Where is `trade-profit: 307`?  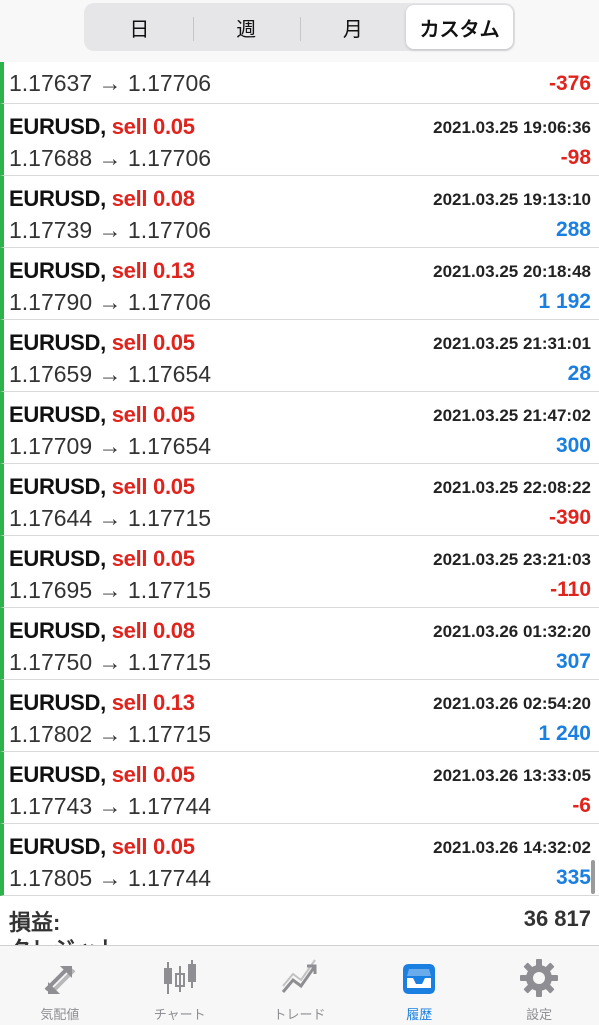 trade-profit: 307 is located at coordinates (573, 661).